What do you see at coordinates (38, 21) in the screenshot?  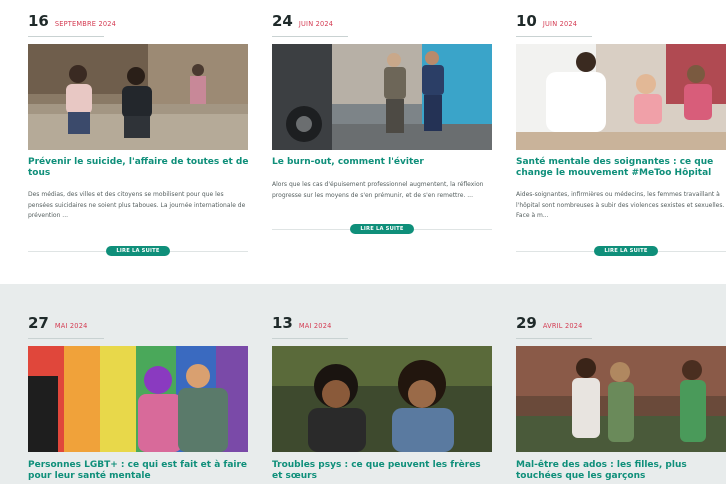 I see `article-day: 16` at bounding box center [38, 21].